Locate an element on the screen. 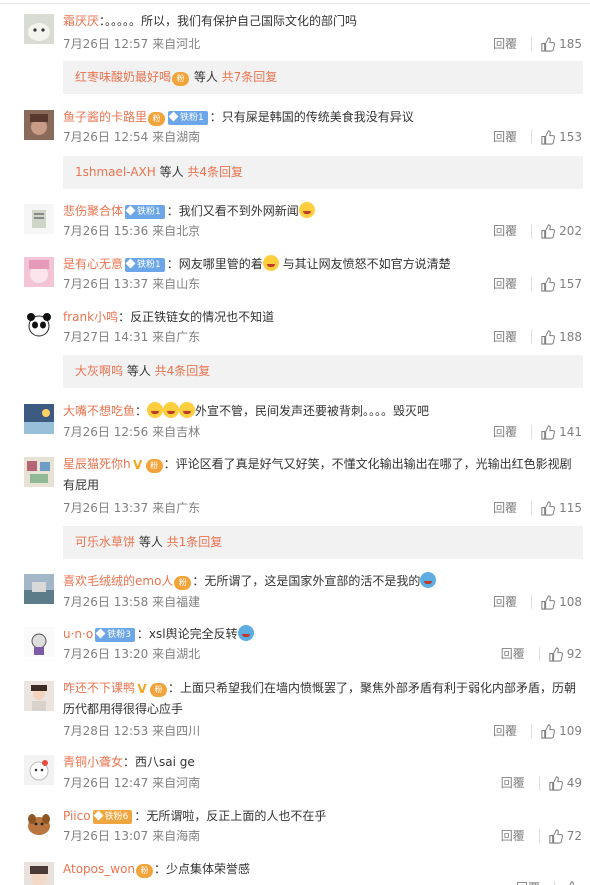  comment-actions: 回覆 72 is located at coordinates (541, 836).